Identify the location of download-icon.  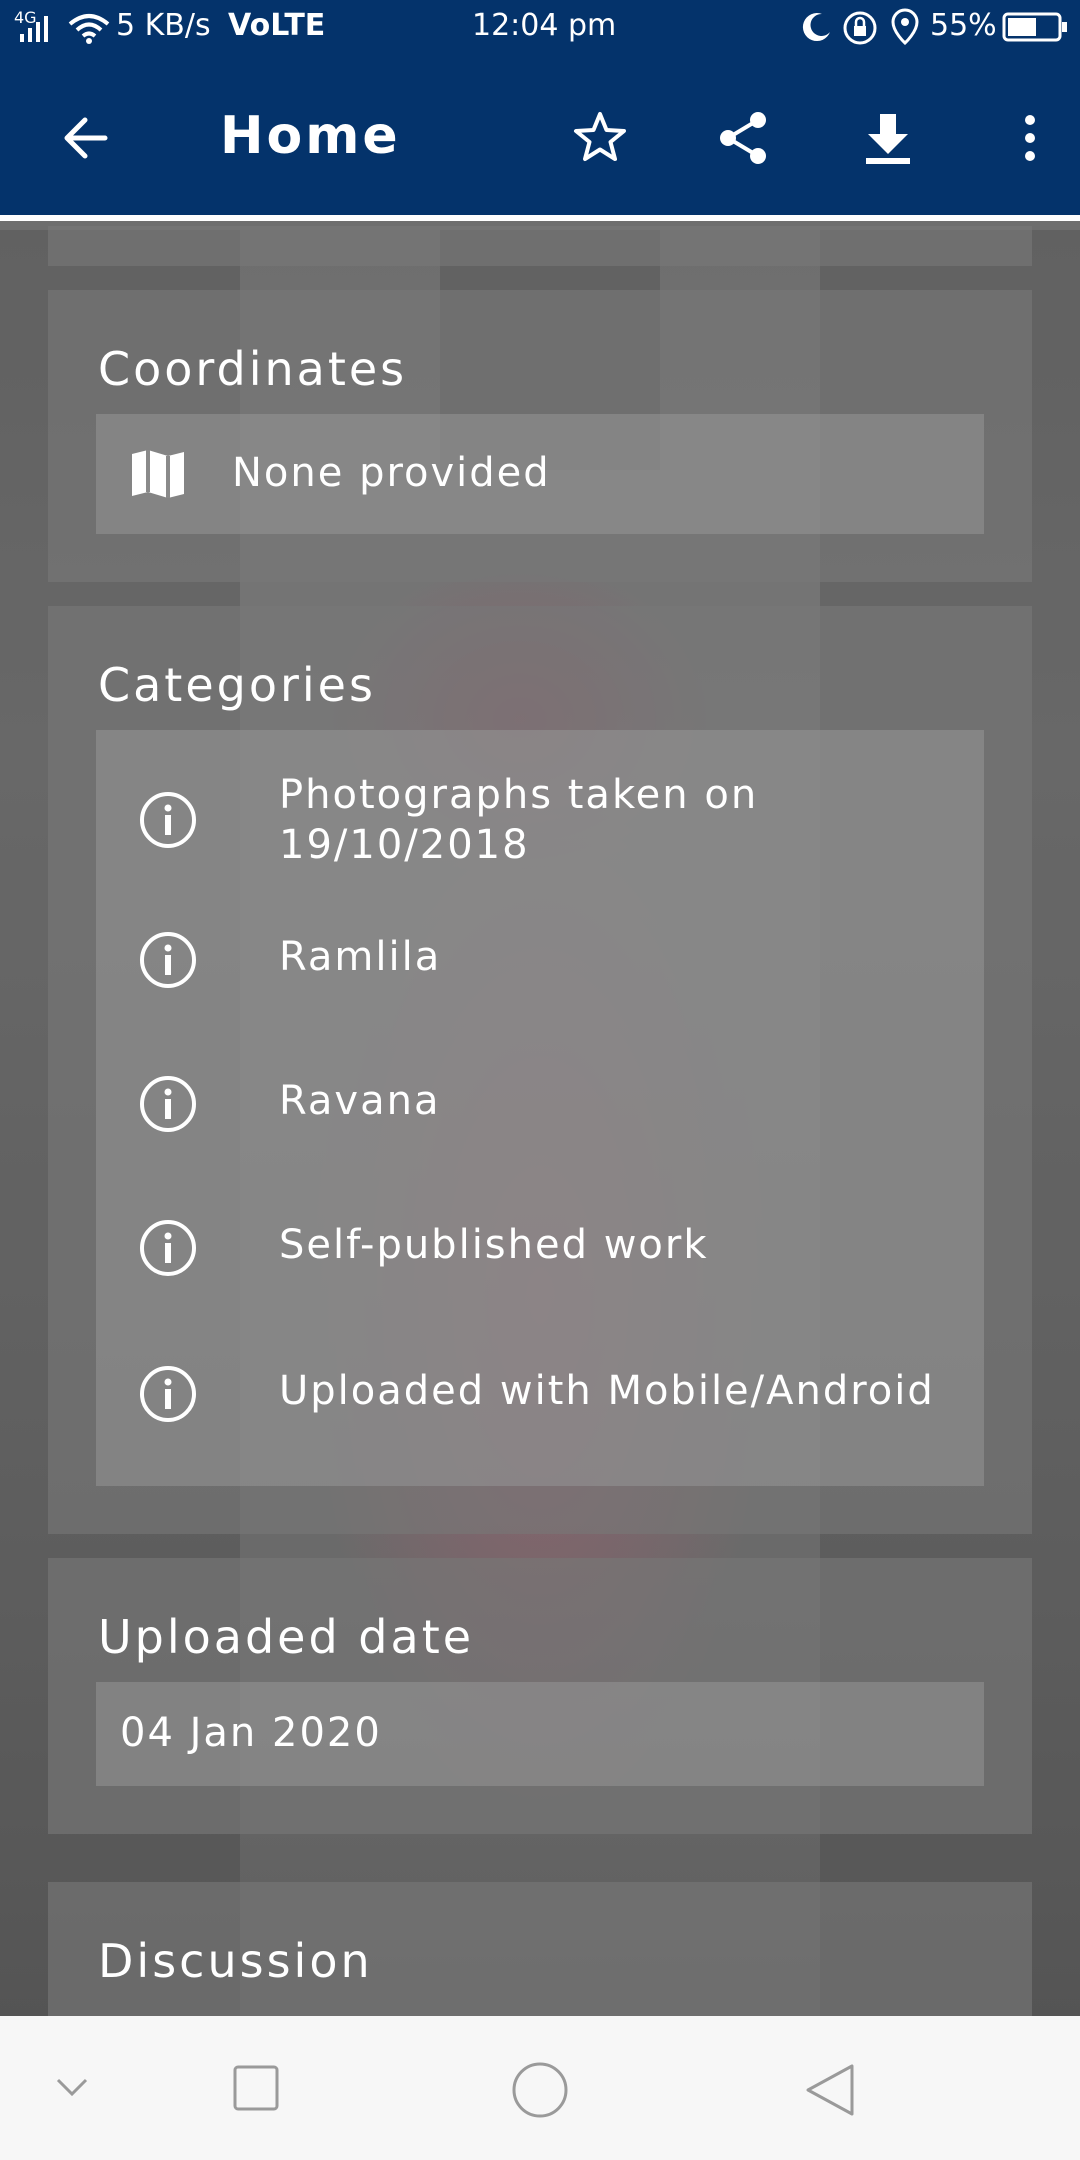
(888, 138).